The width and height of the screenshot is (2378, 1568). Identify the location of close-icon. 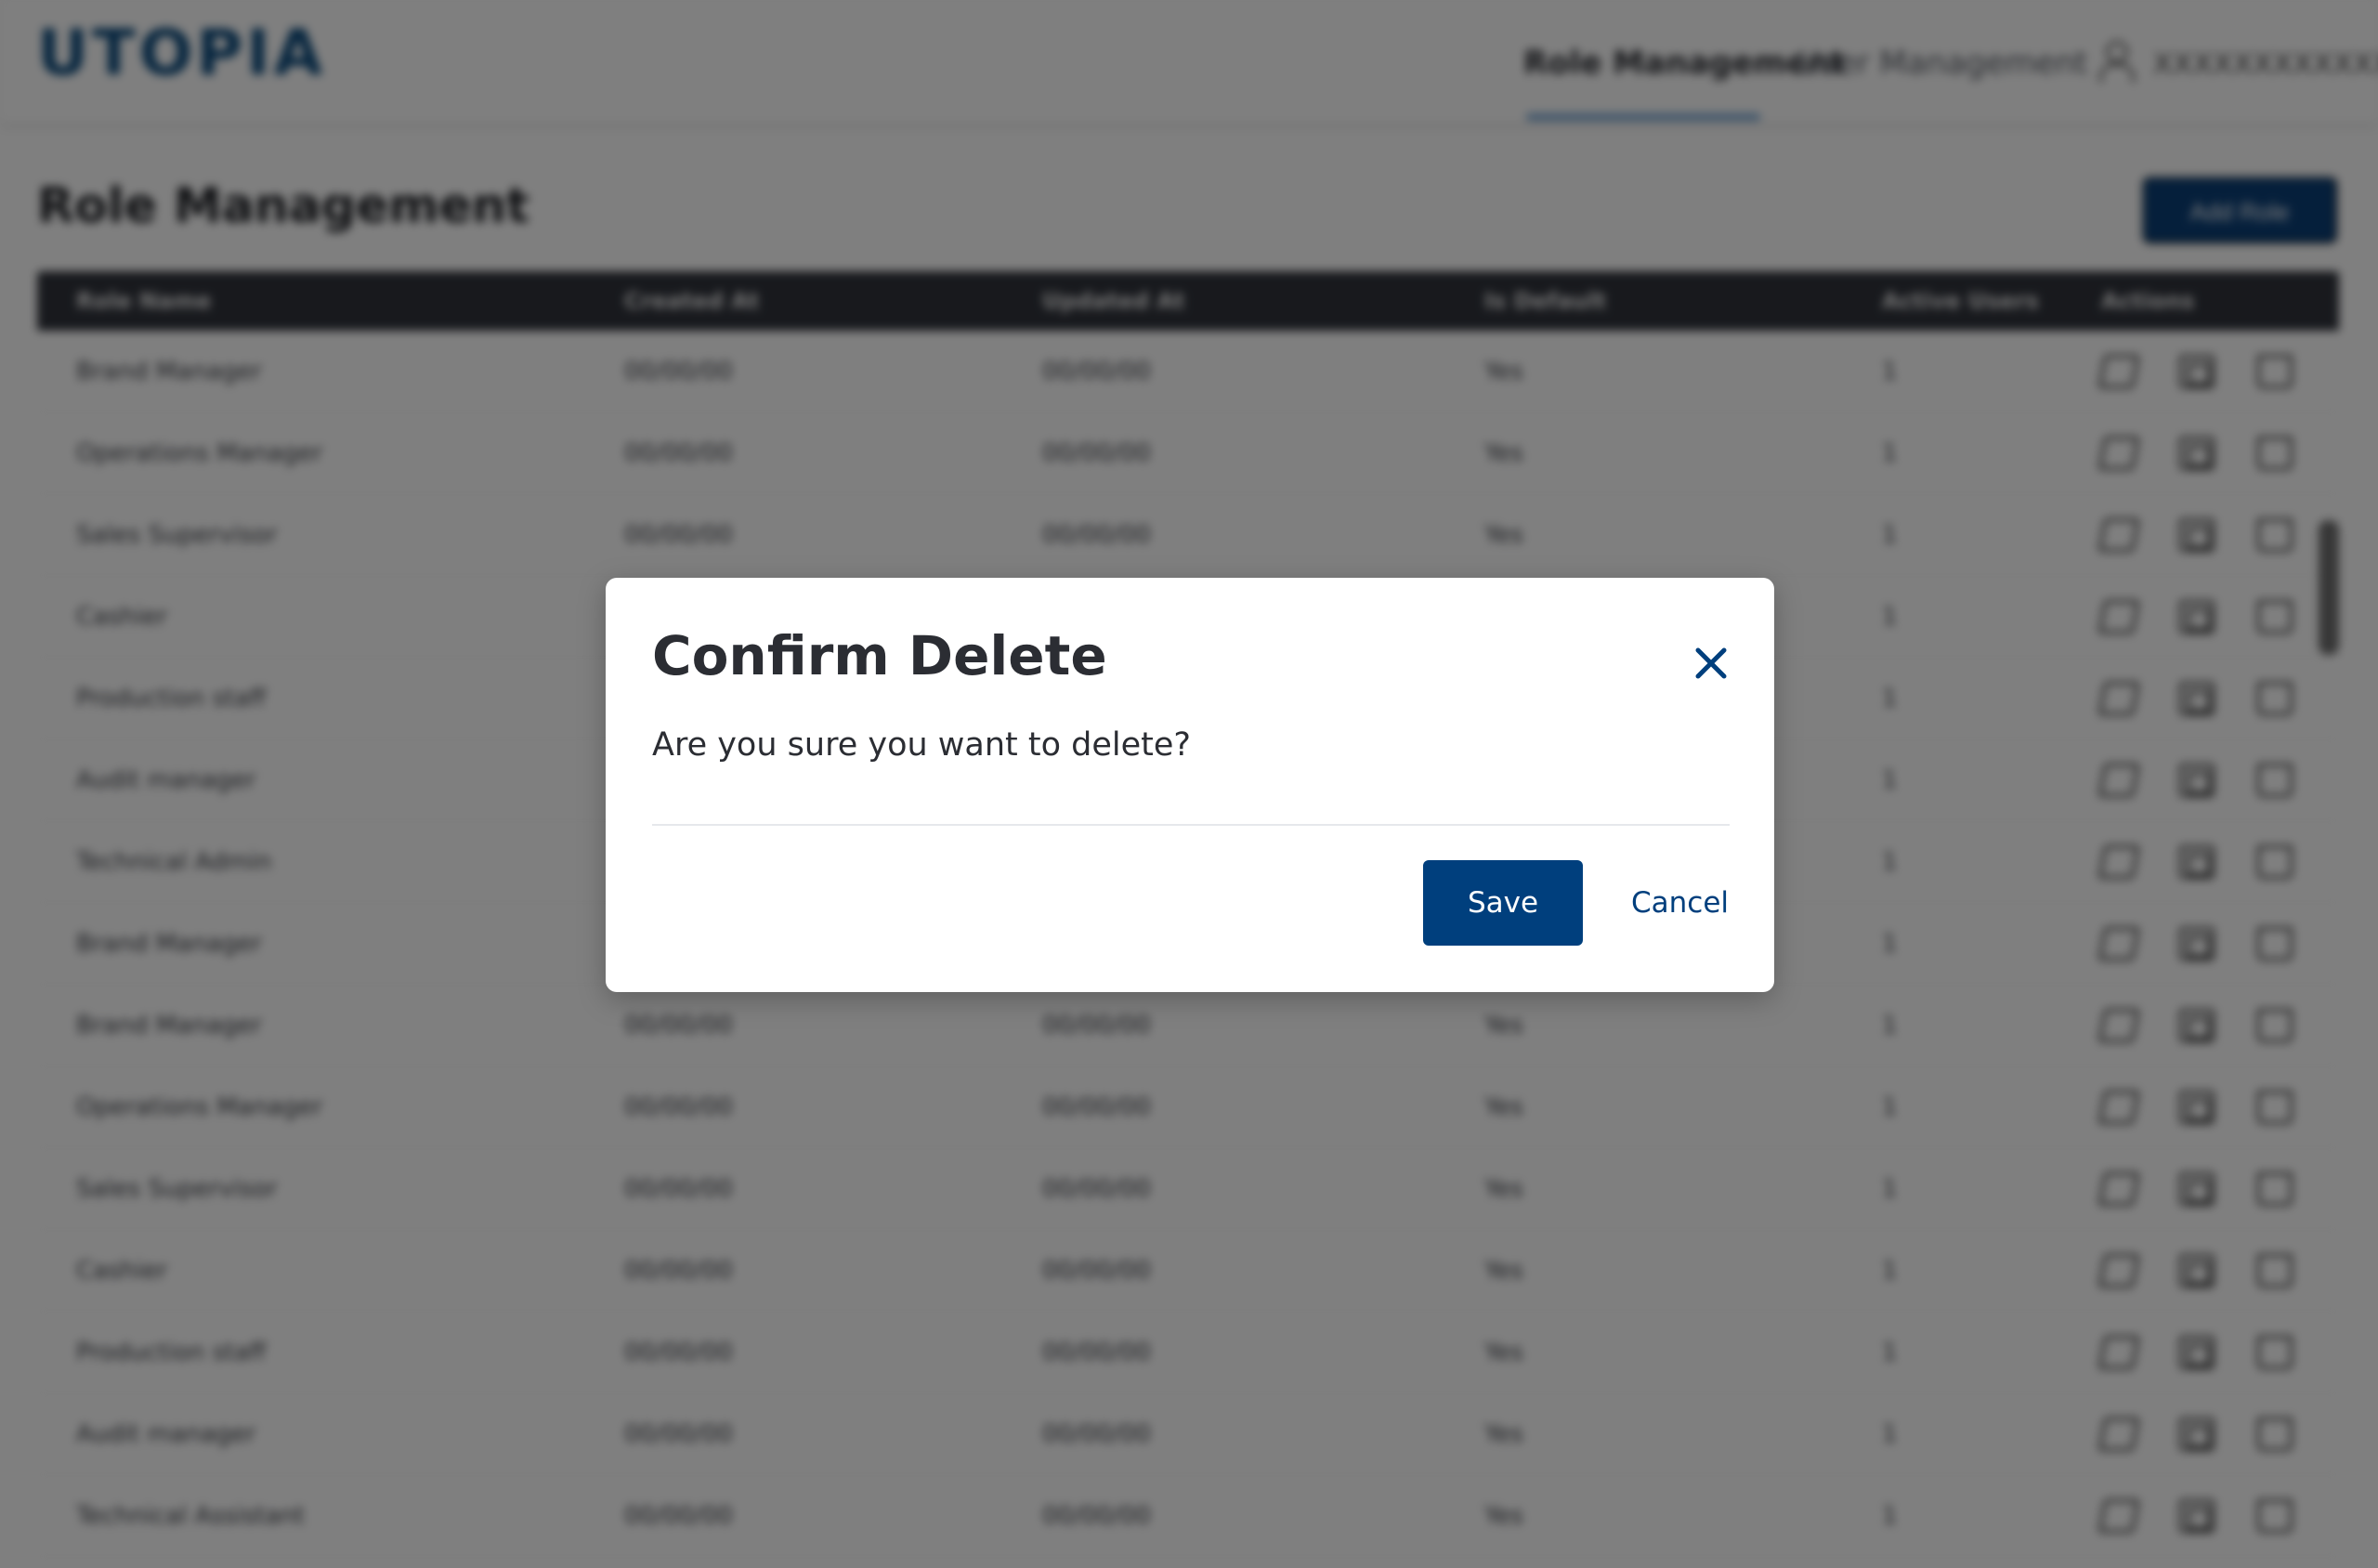
(1711, 663).